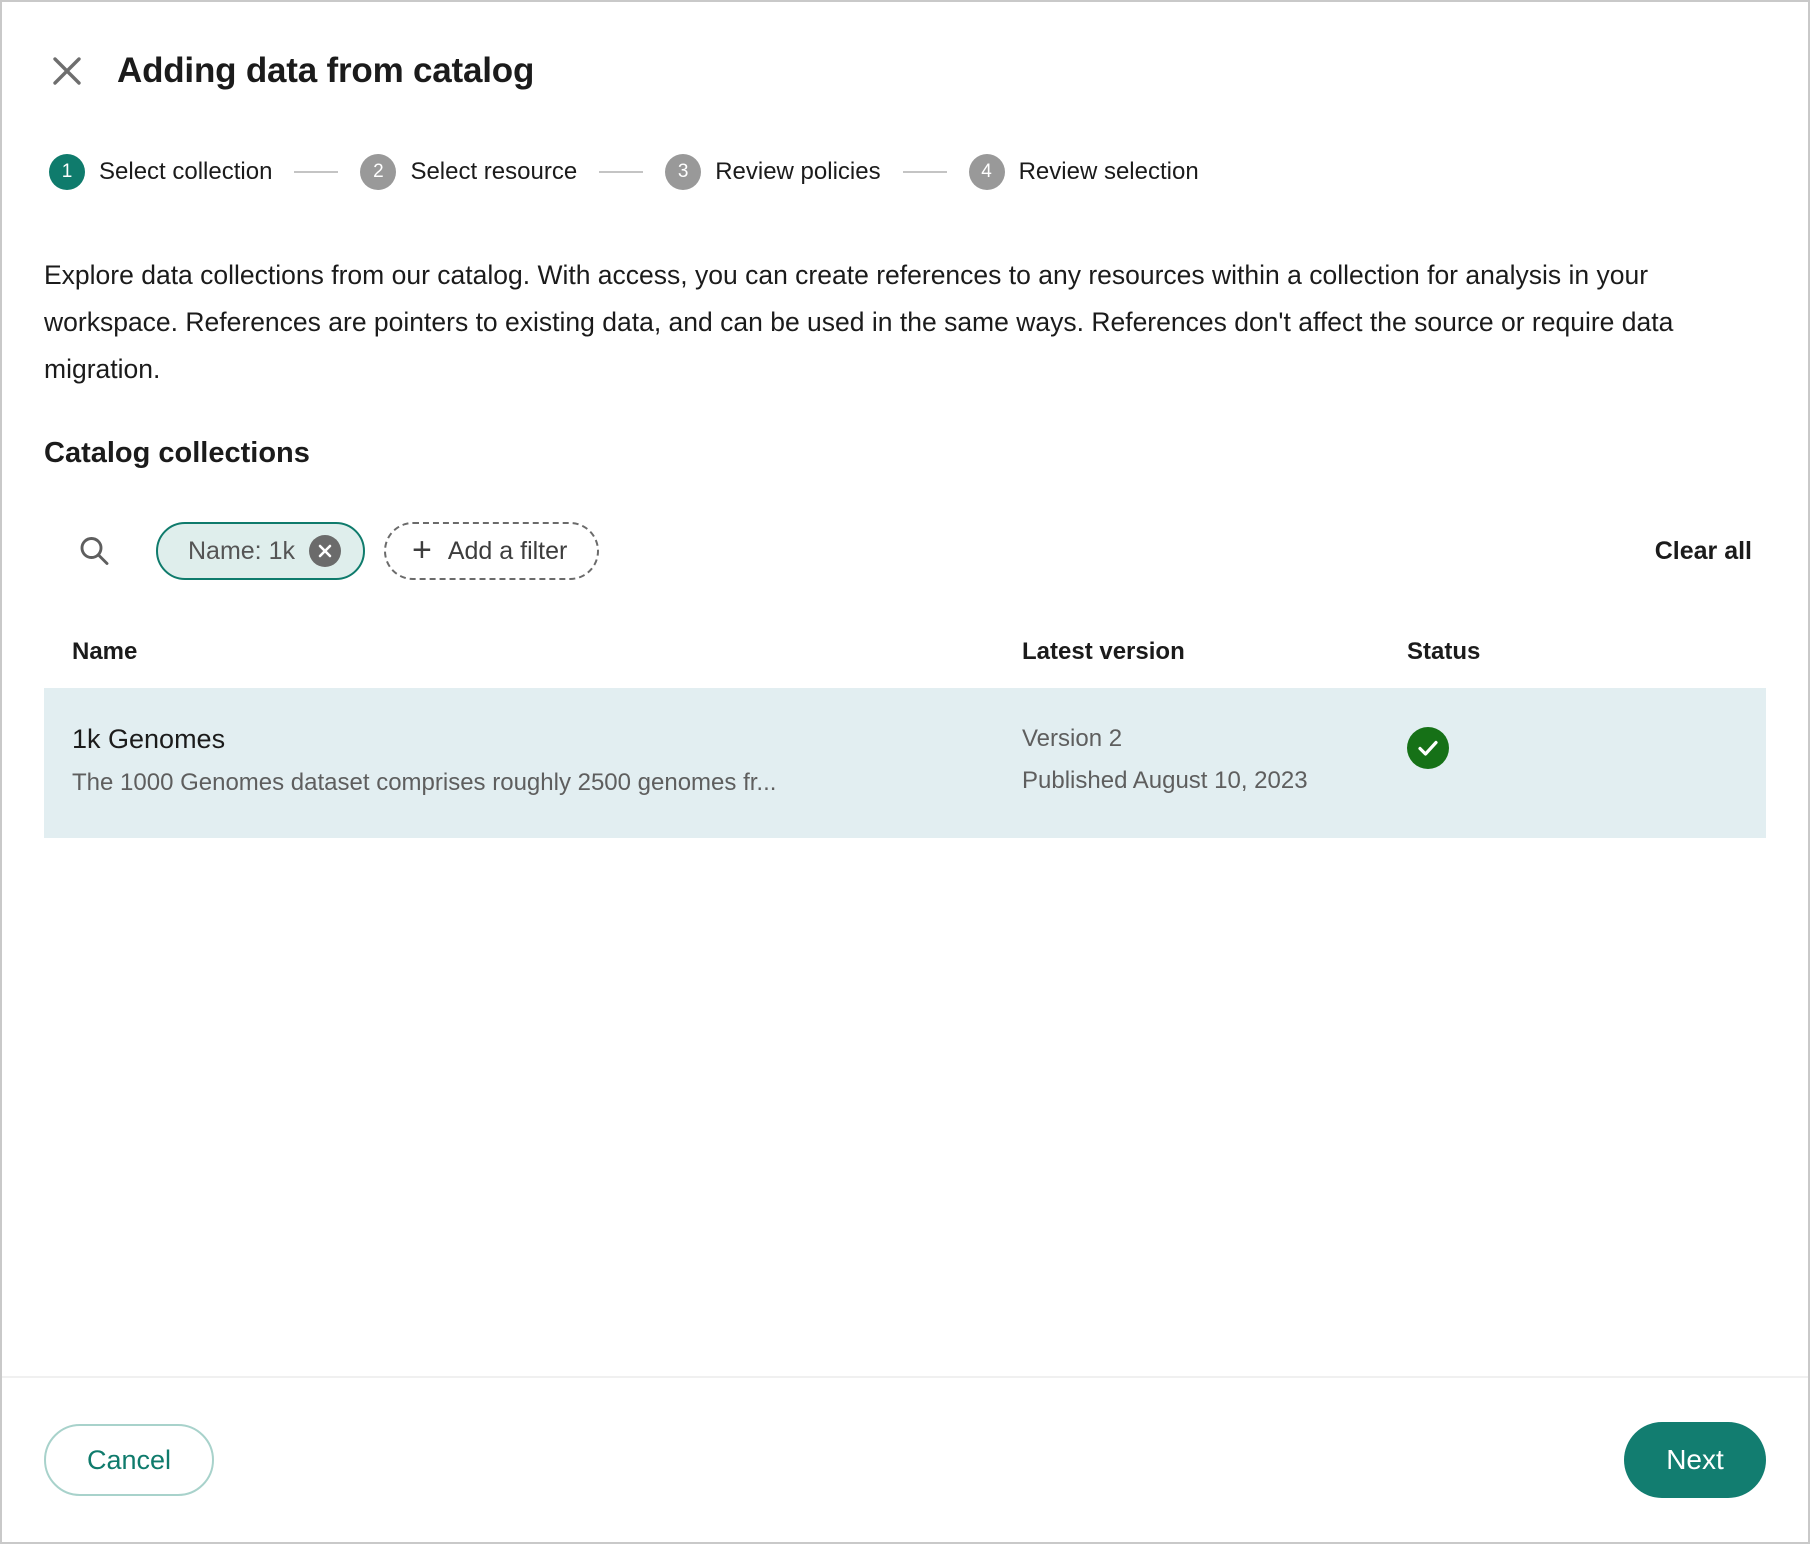 This screenshot has height=1544, width=1810. Describe the element at coordinates (507, 550) in the screenshot. I see `add-filter-label: Add a filter` at that location.